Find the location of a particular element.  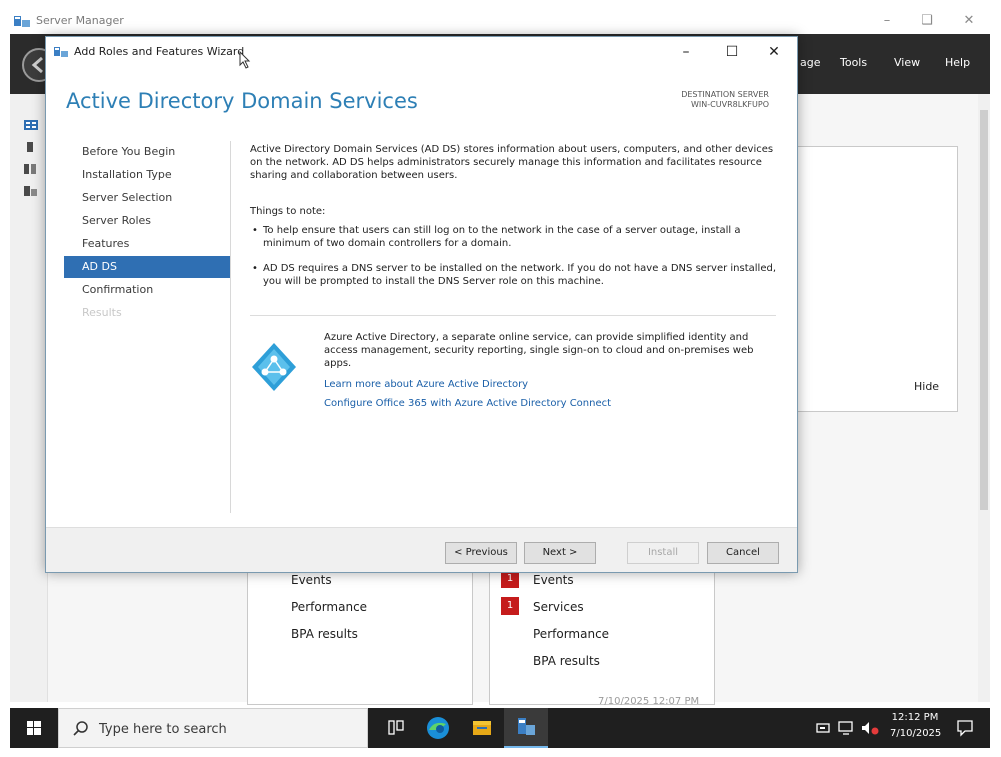

edge-browser-icon is located at coordinates (438, 728).